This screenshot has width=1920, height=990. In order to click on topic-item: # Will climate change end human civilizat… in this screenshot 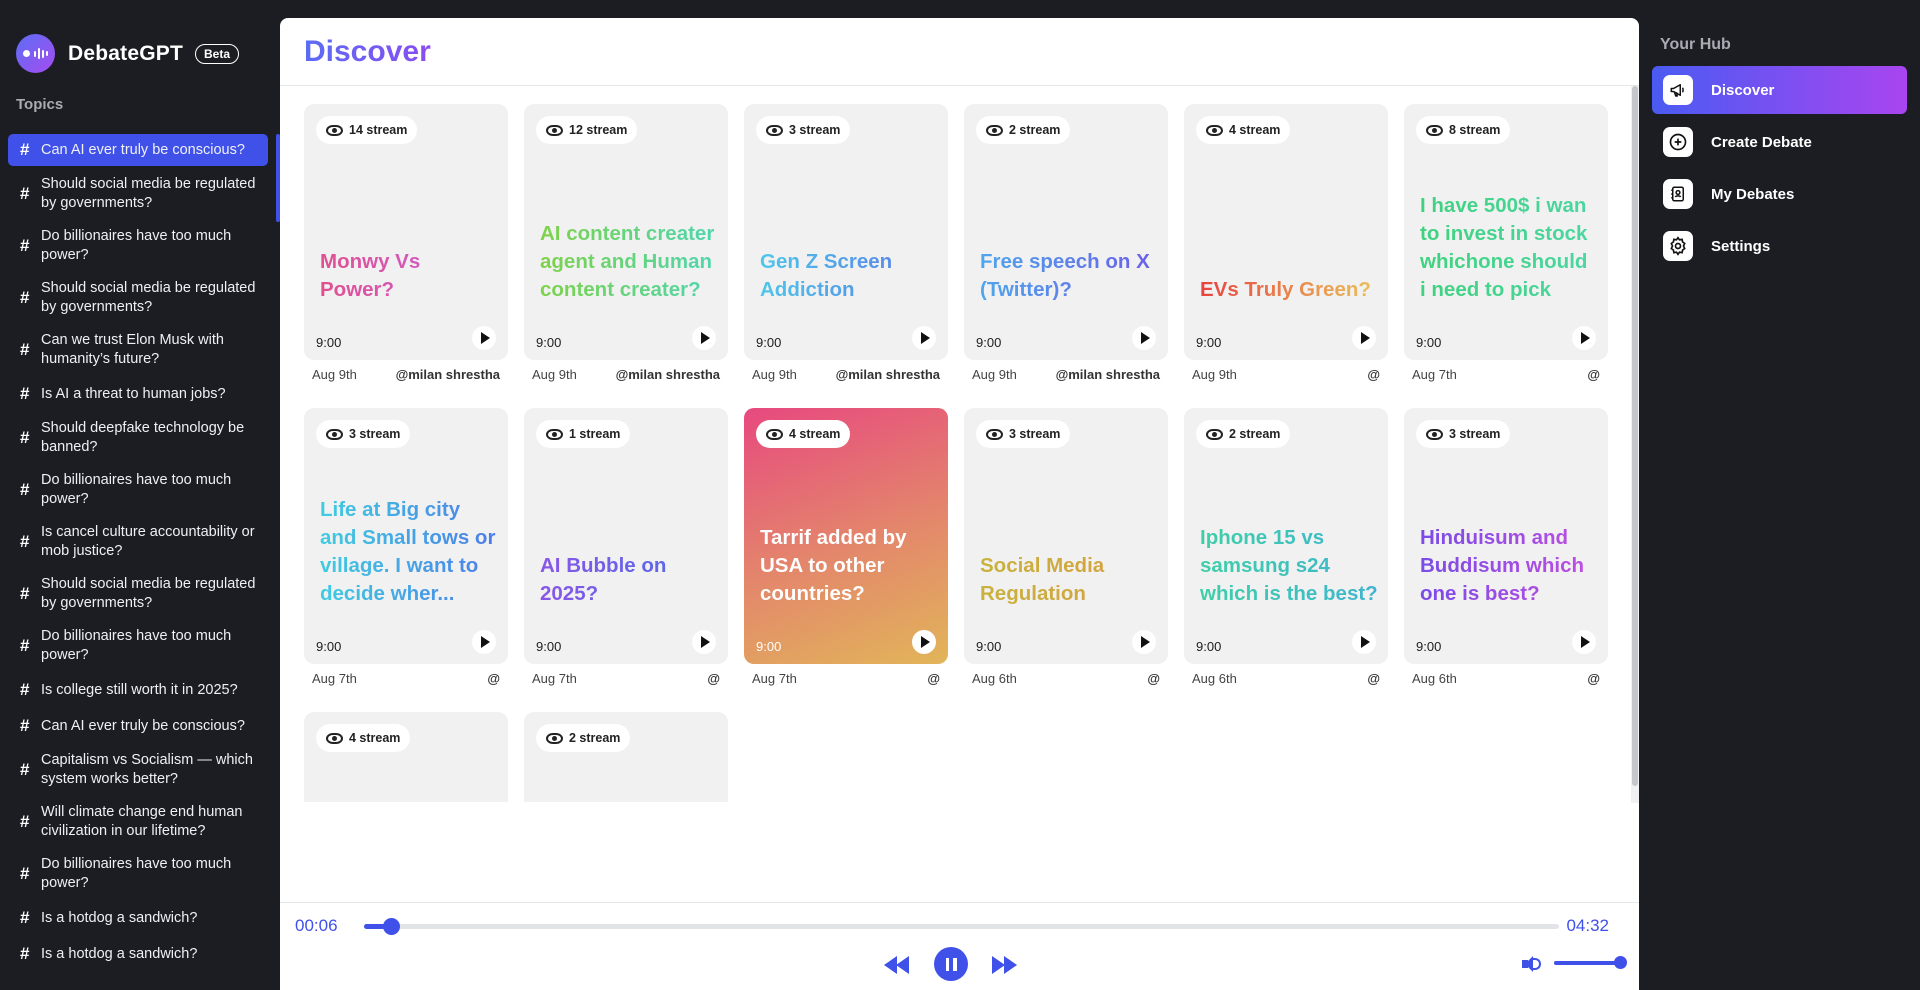, I will do `click(138, 822)`.